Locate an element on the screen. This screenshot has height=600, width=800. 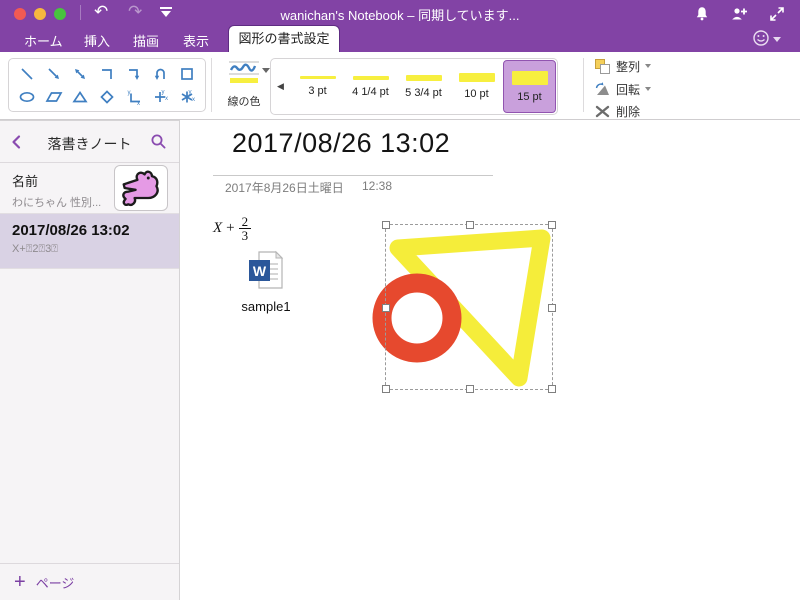
thickness-label: 10 pt is located at coordinates (476, 94).